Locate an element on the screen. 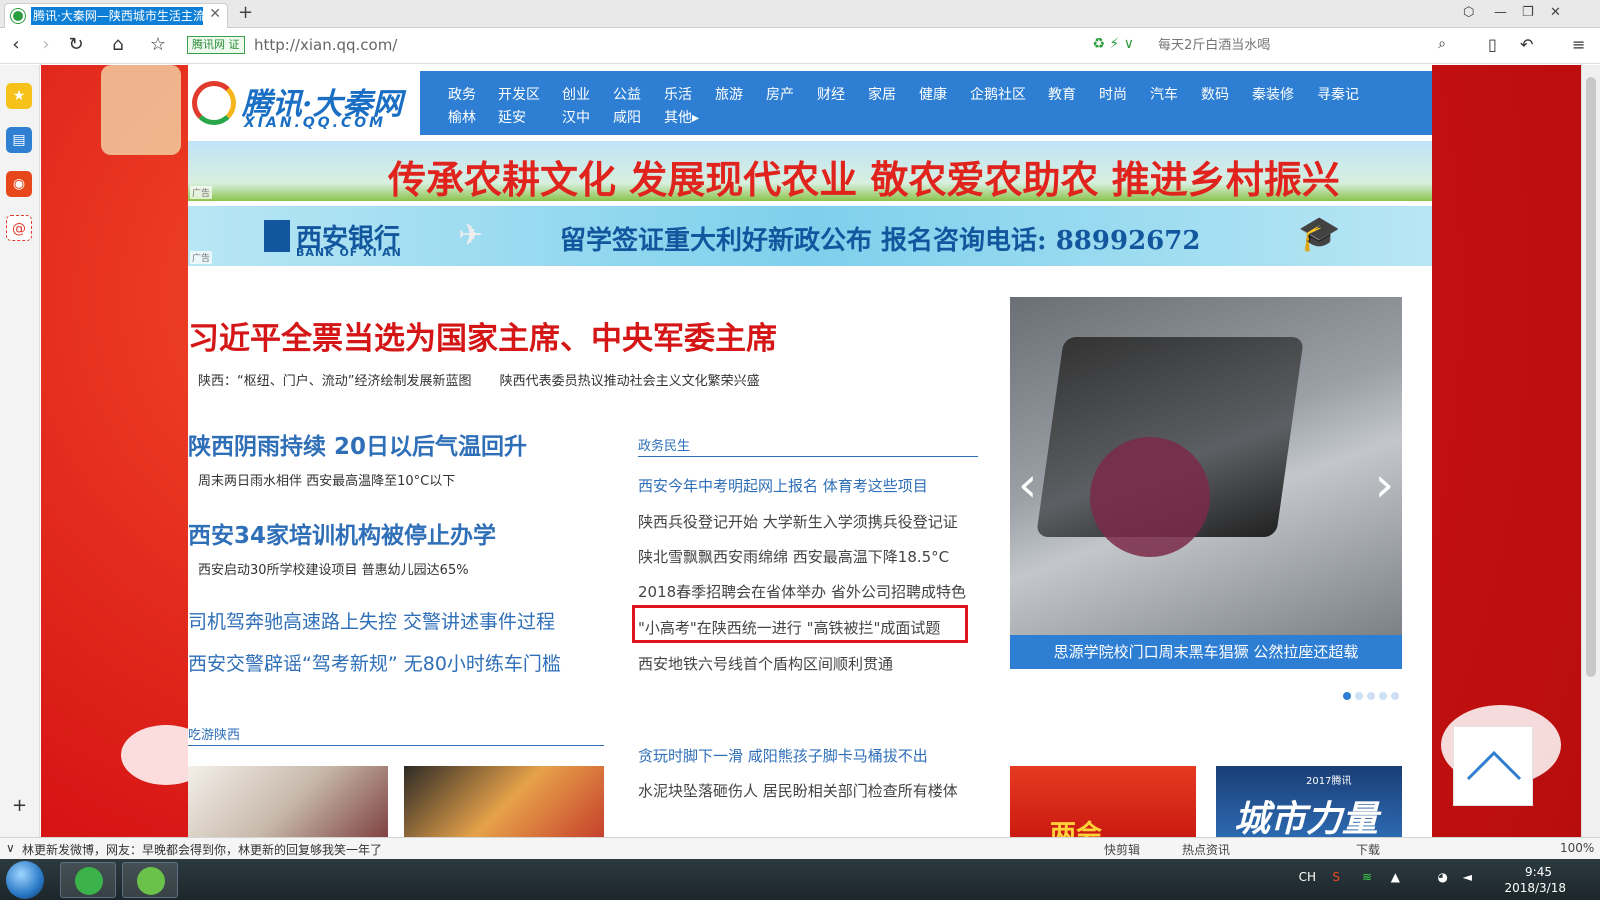 Image resolution: width=1600 pixels, height=900 pixels. taskbar-wechat-app is located at coordinates (150, 880).